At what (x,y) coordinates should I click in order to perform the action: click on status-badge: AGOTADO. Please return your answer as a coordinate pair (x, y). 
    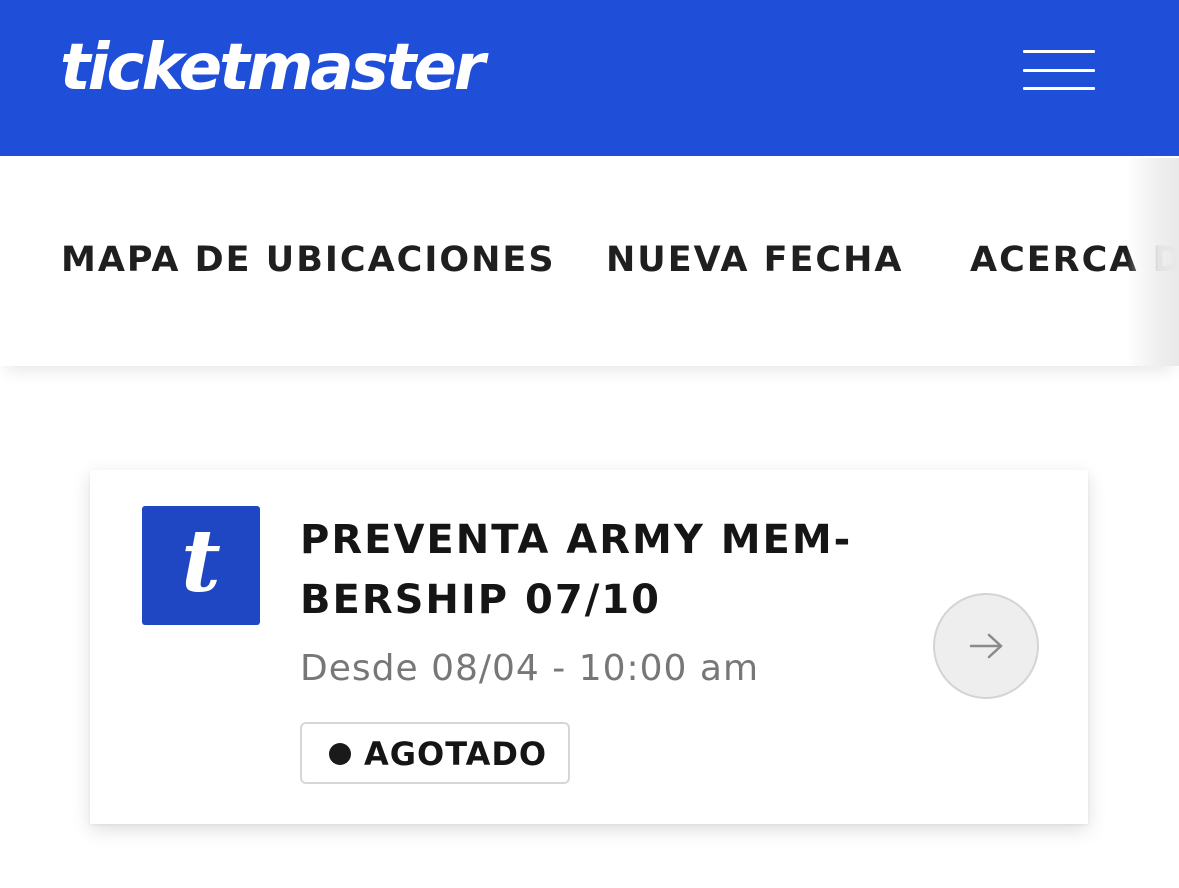
    Looking at the image, I should click on (435, 753).